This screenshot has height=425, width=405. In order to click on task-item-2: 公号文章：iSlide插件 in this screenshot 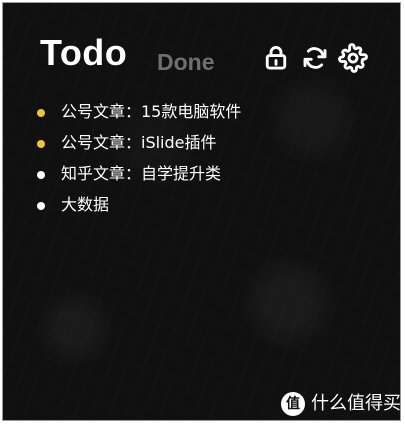, I will do `click(139, 143)`.